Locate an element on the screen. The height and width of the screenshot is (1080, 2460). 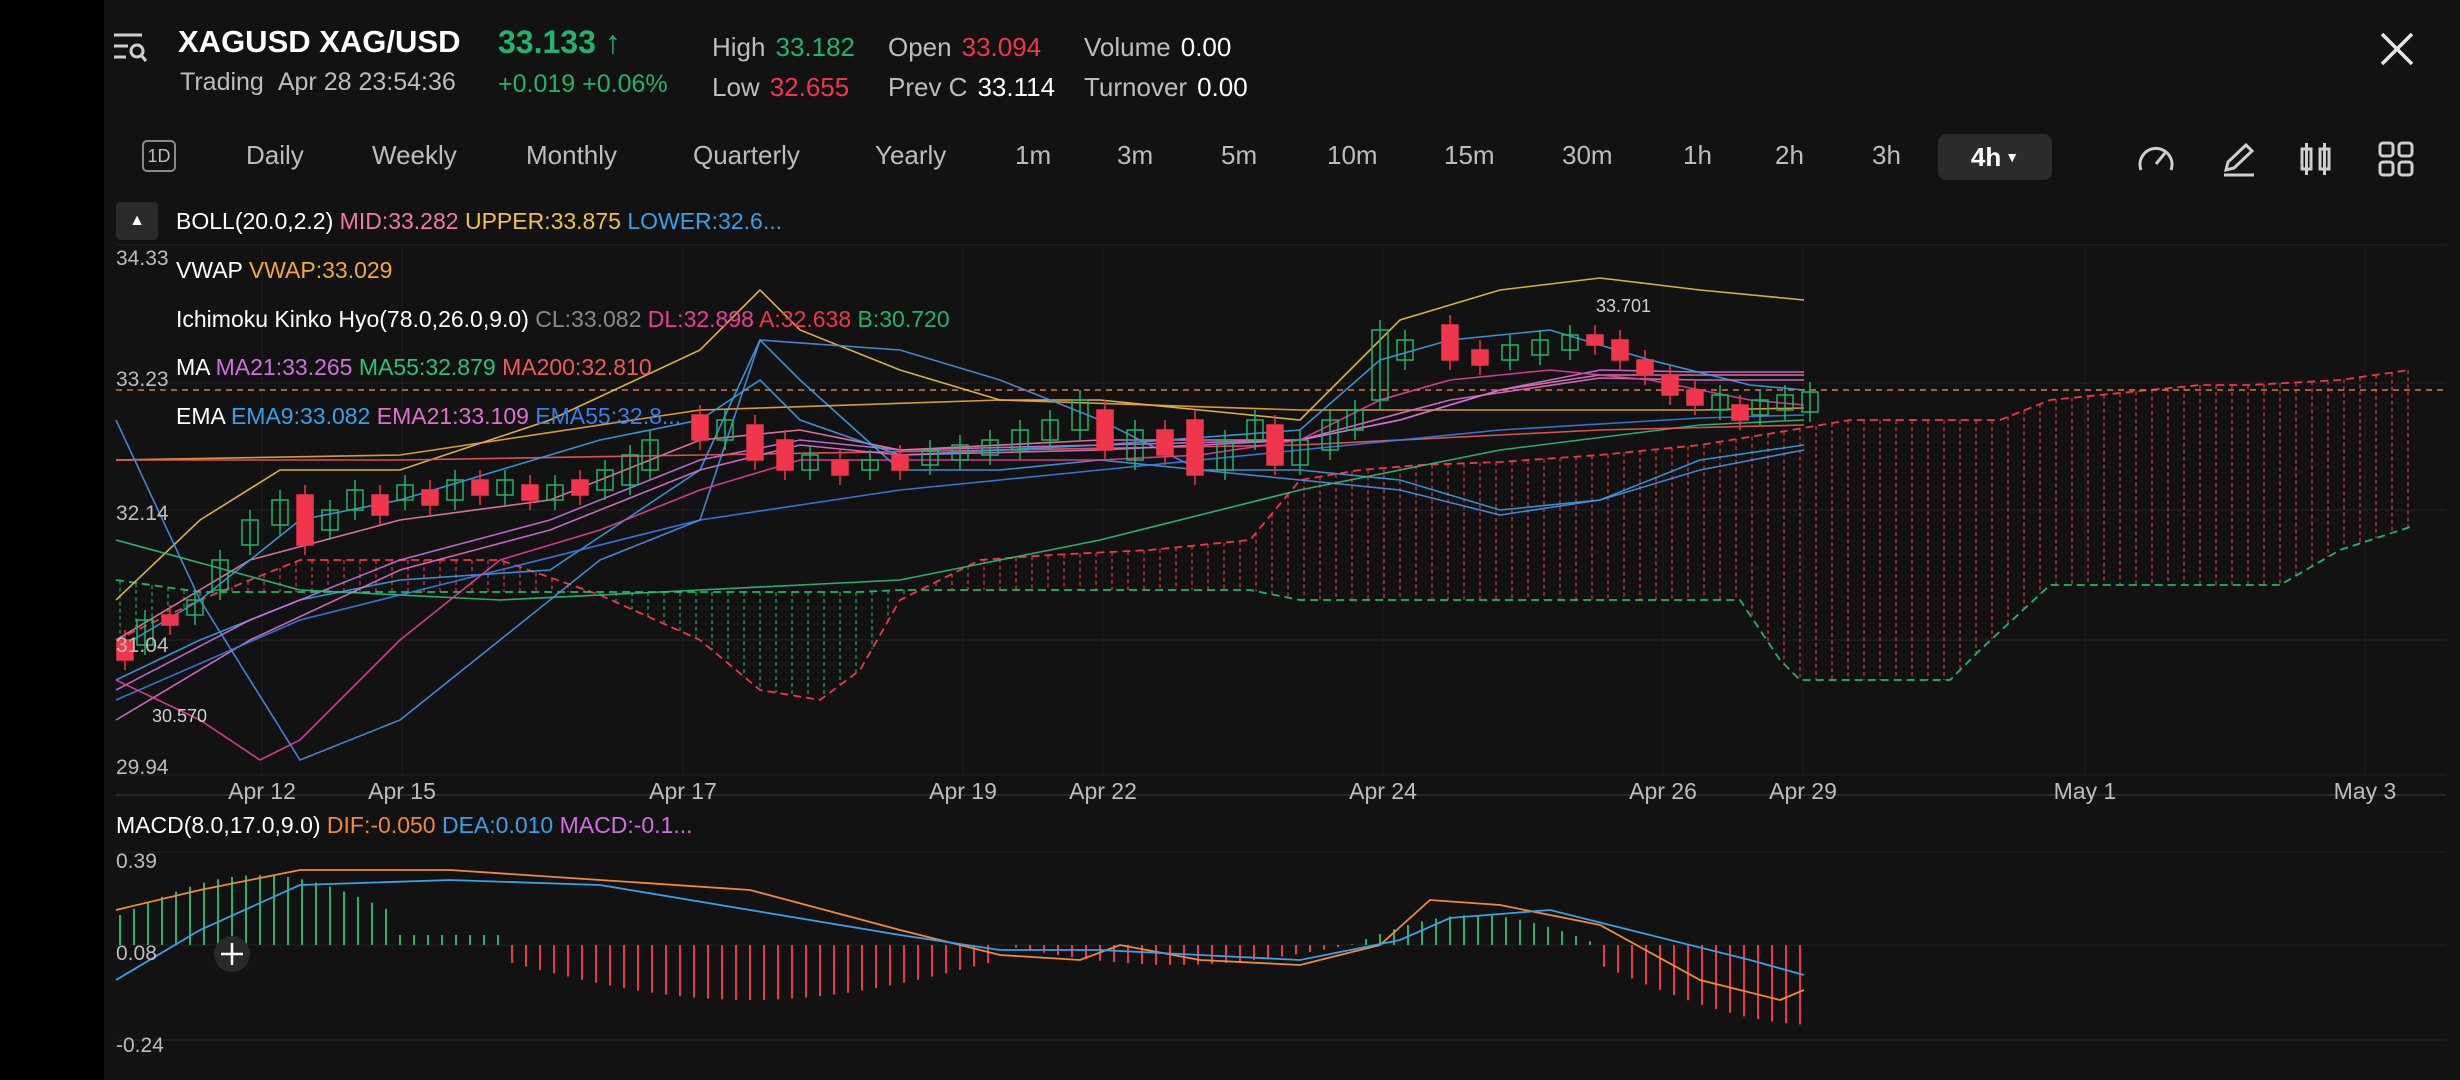
x-tick-label: Apr 22 is located at coordinates (1103, 791).